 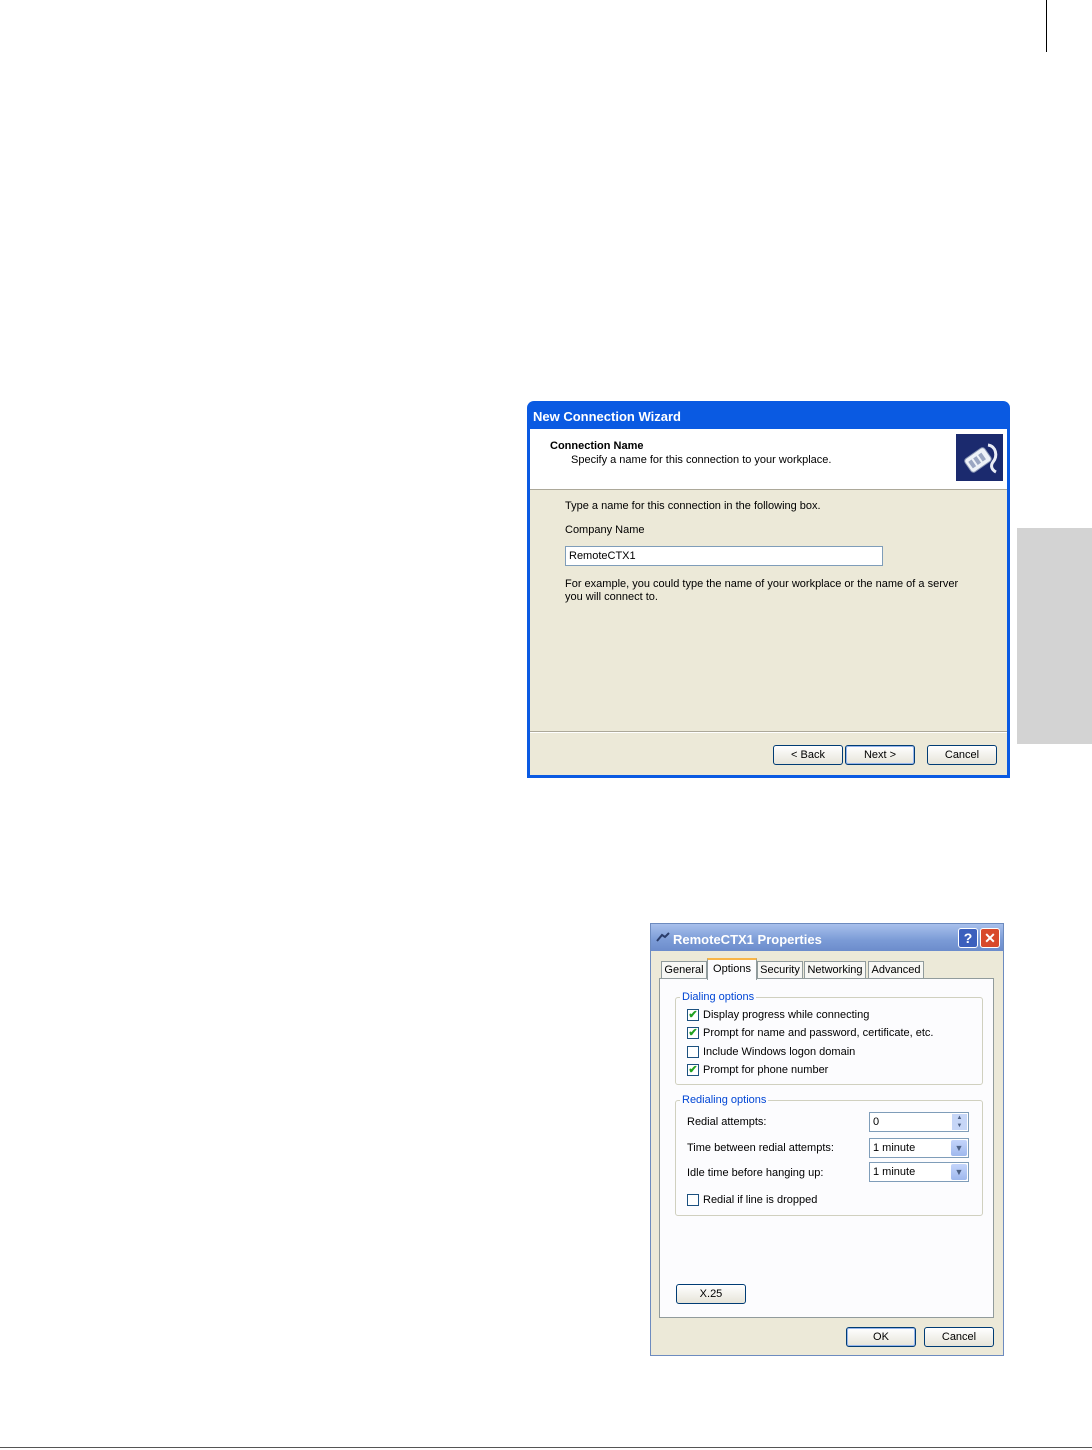 I want to click on tab-general: General, so click(x=684, y=970).